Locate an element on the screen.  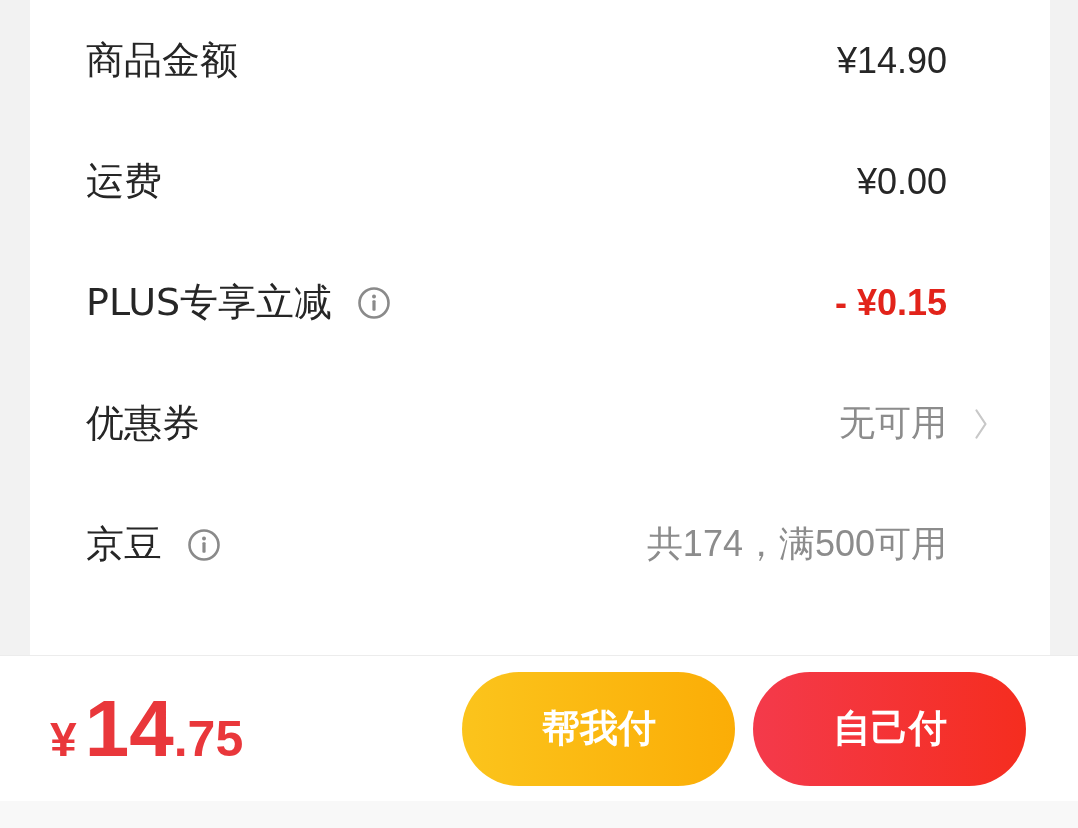
row-label: 优惠券 is located at coordinates (143, 423).